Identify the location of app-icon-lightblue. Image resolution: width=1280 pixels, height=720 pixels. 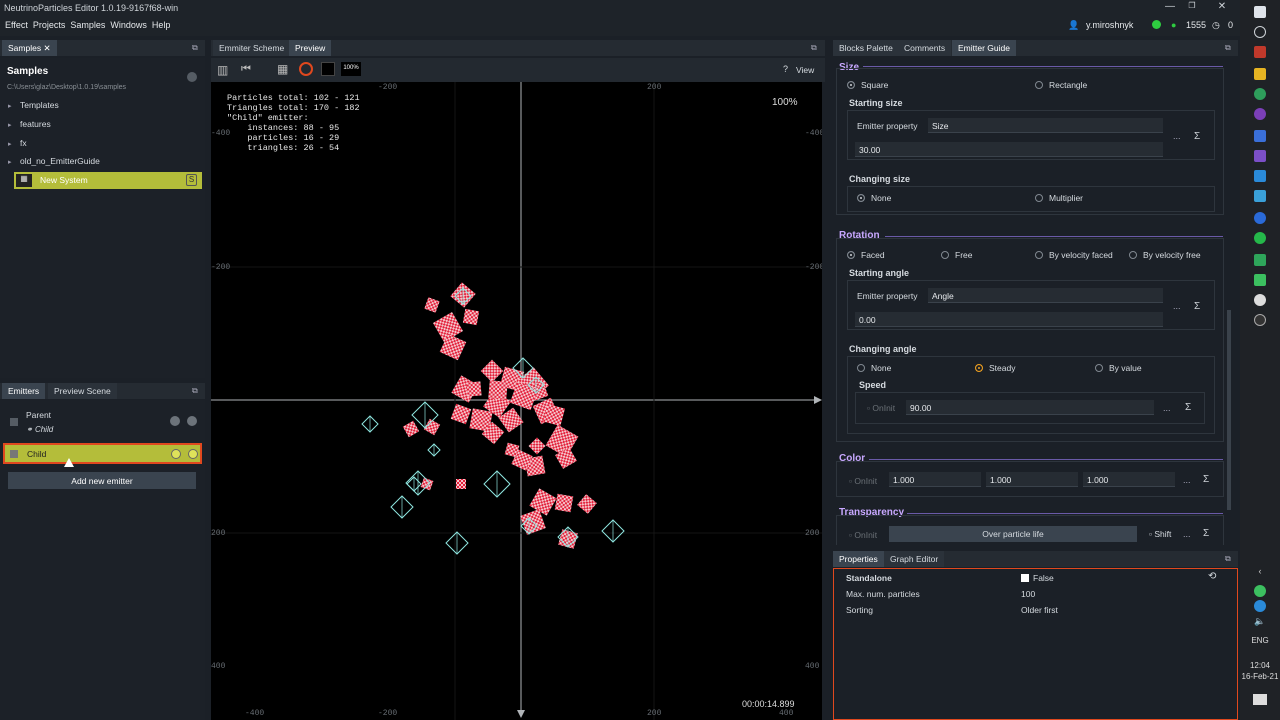
(1260, 196).